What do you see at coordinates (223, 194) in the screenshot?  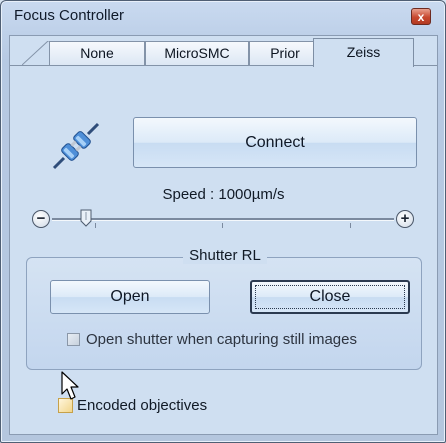 I see `speed-label: Speed : 1000µm/s` at bounding box center [223, 194].